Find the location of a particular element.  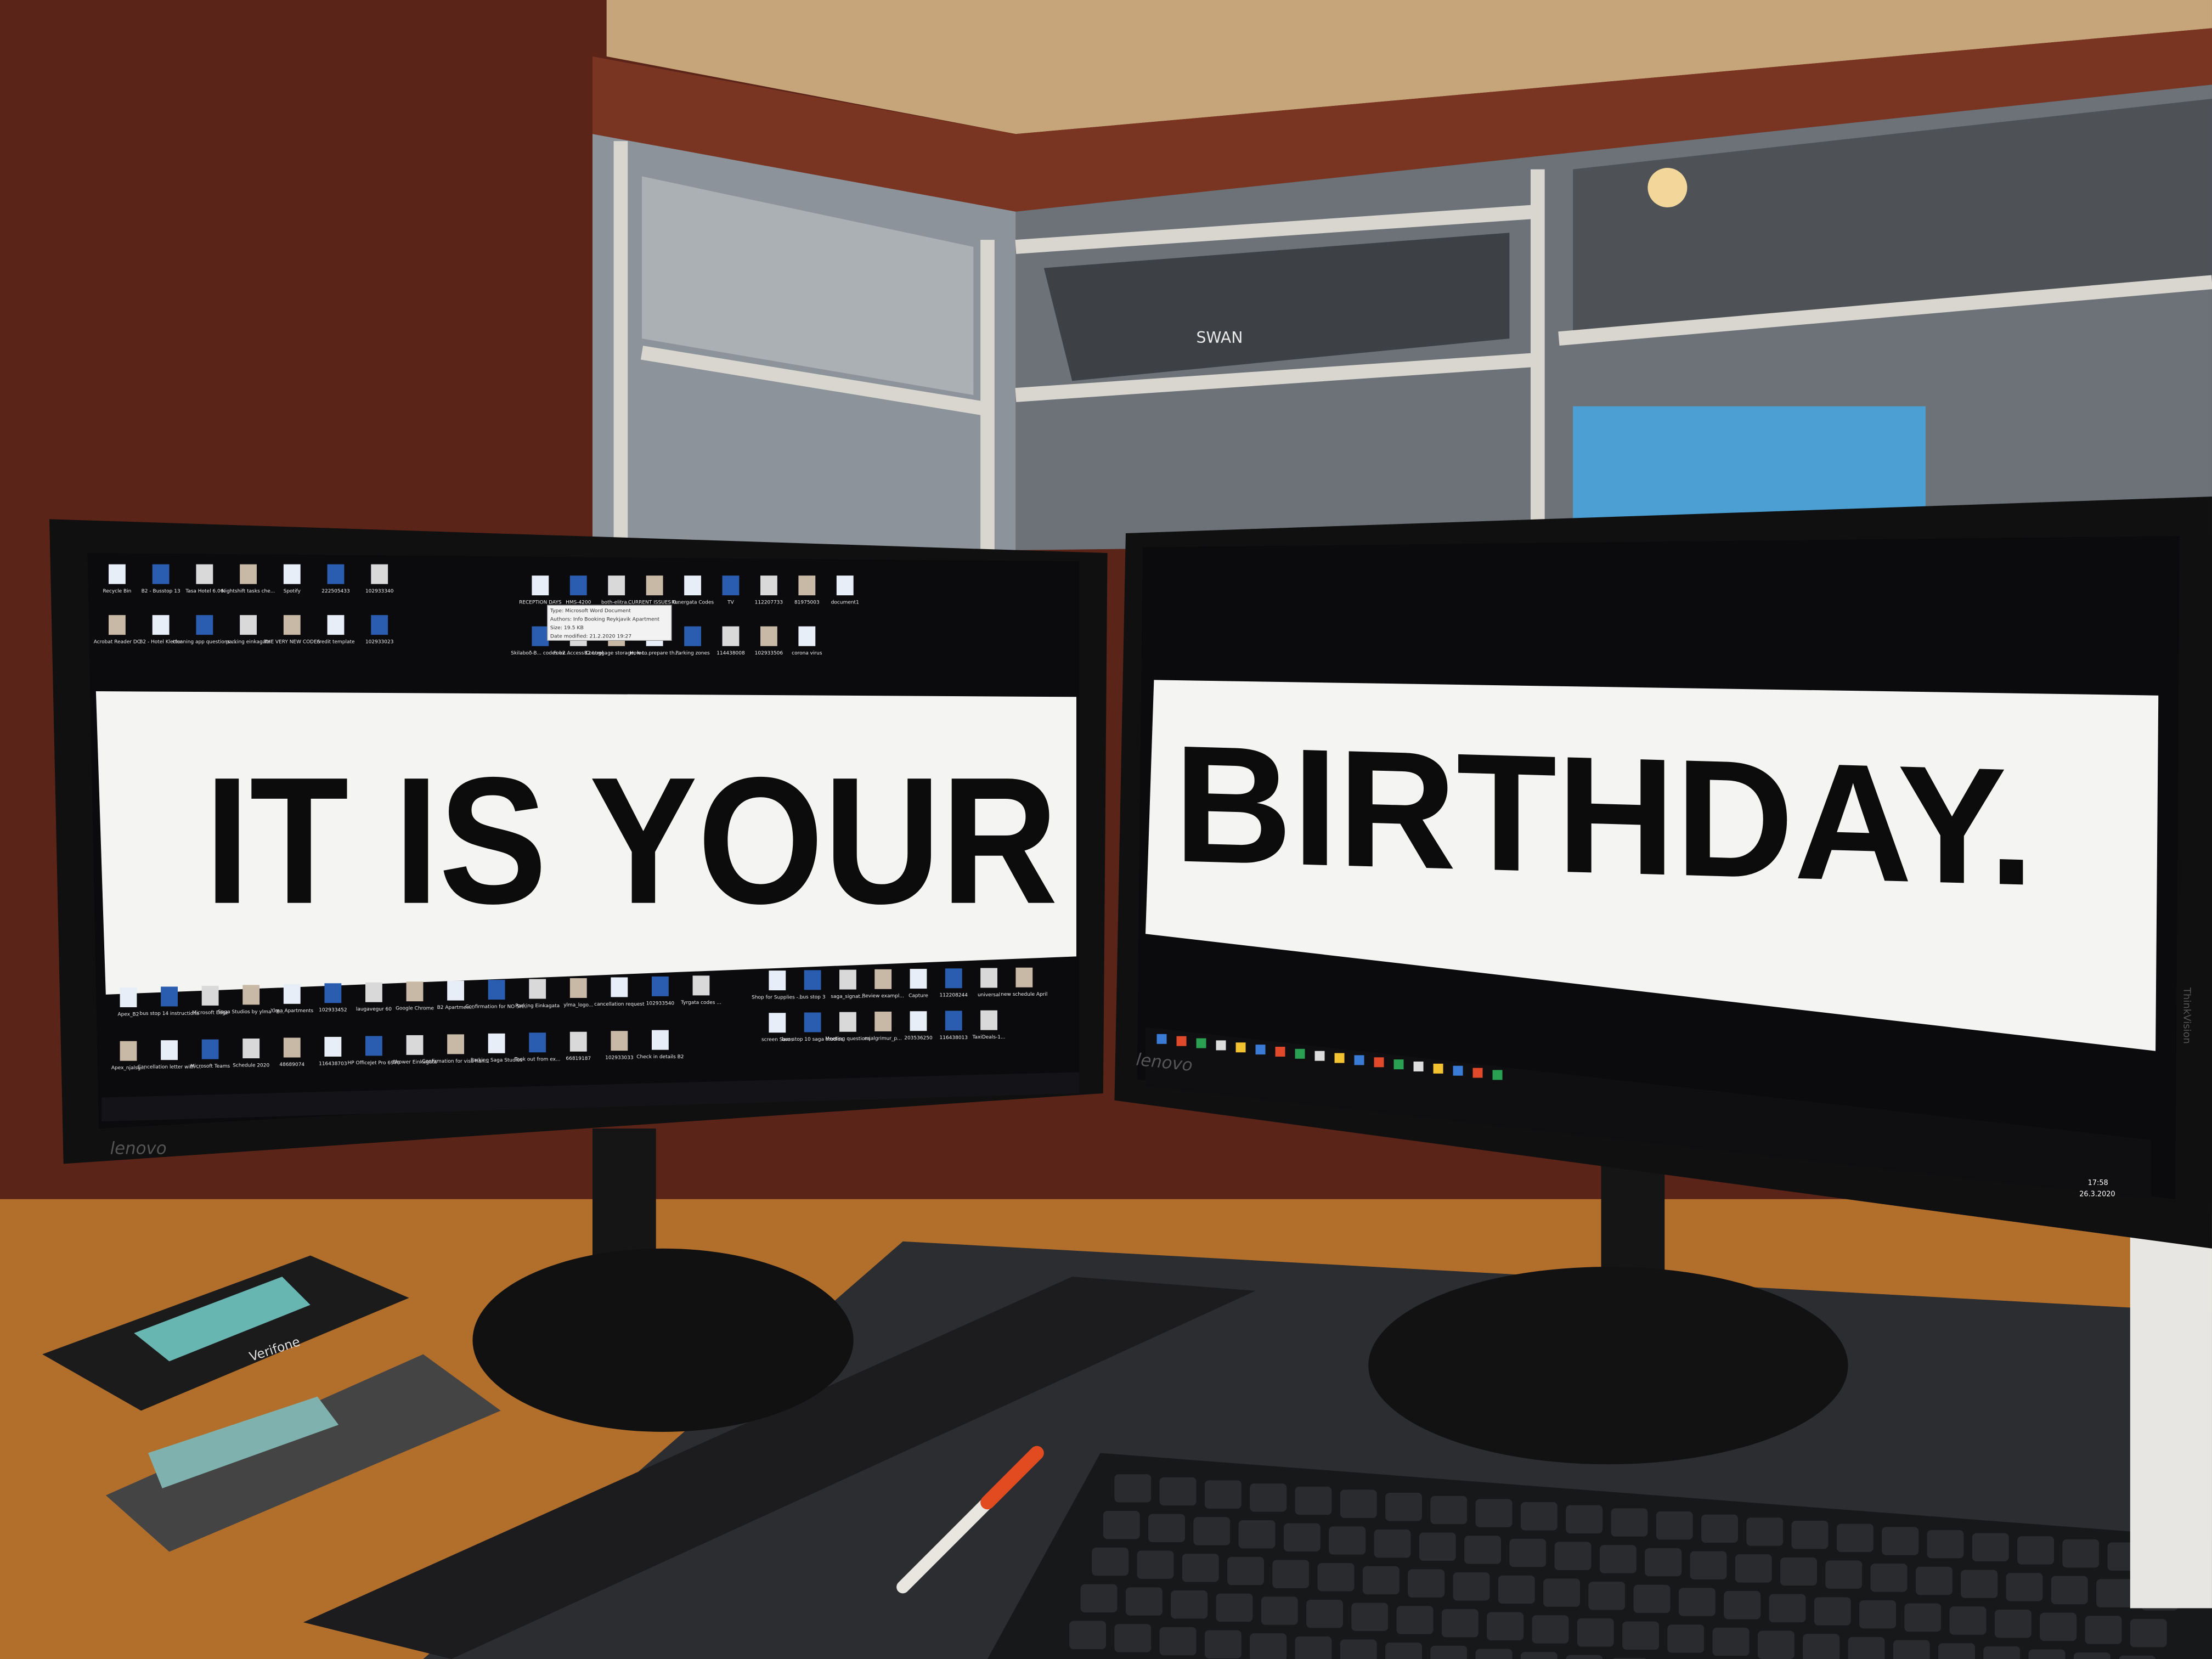

taskbar-clock-time: 17:58 is located at coordinates (2098, 1183).